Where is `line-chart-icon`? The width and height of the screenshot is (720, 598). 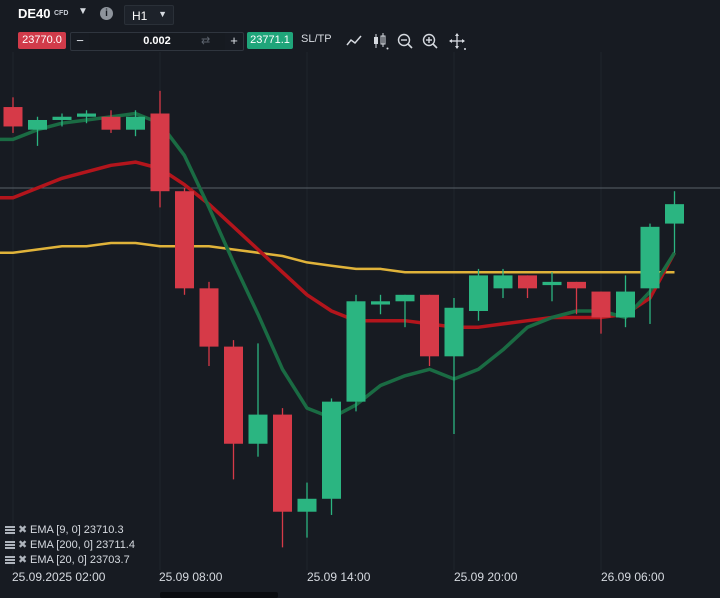 line-chart-icon is located at coordinates (354, 41).